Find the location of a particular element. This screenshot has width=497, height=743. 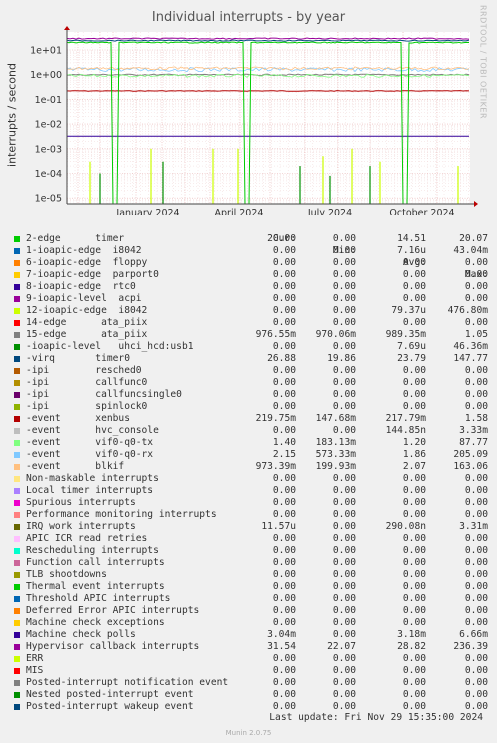

legend-label: Threshold APIC interrupts is located at coordinates (98, 598).